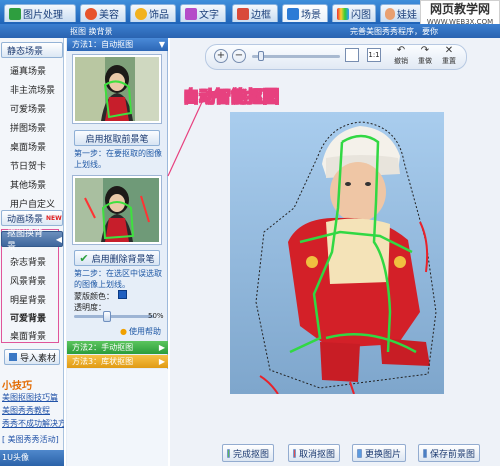 The image size is (500, 466). Describe the element at coordinates (117, 258) in the screenshot. I see `erase-brush-button: ✔ 启用删除背景笔` at that location.